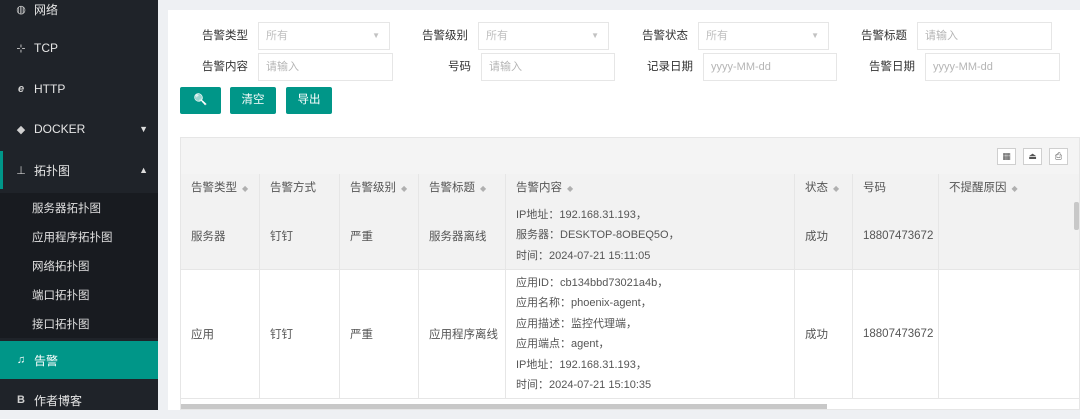 This screenshot has width=1080, height=419. Describe the element at coordinates (325, 67) in the screenshot. I see `alert-content-input: 请输入` at that location.